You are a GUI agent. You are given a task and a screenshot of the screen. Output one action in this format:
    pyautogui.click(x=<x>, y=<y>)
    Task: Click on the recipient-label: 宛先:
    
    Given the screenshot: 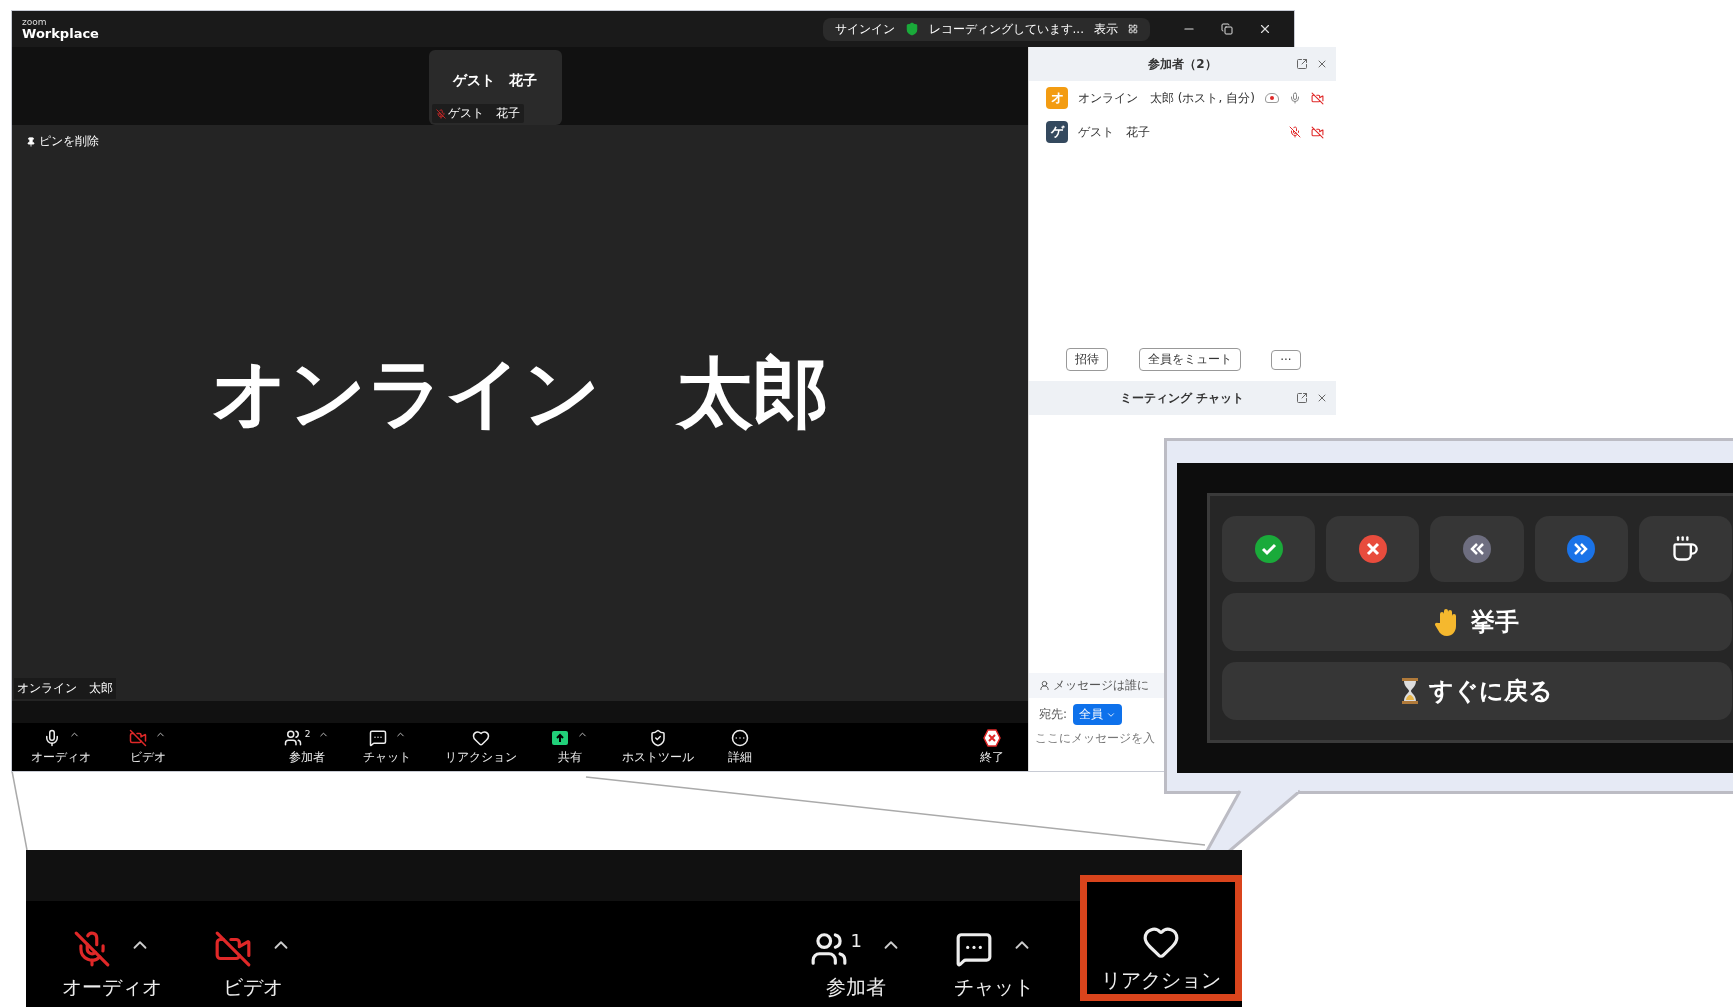 What is the action you would take?
    pyautogui.click(x=1053, y=714)
    